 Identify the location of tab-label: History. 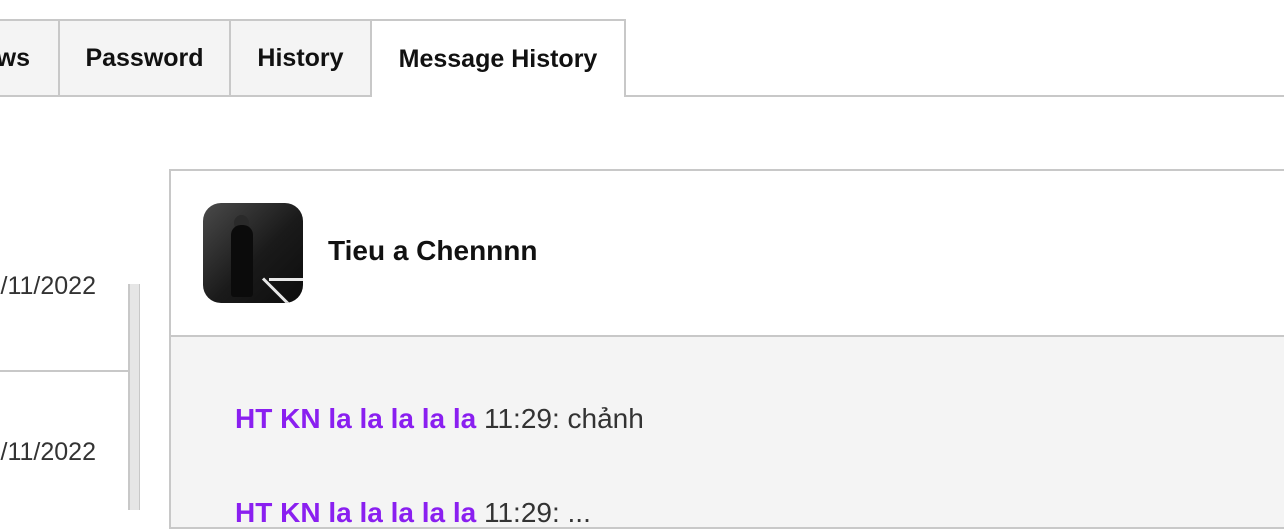
(300, 57).